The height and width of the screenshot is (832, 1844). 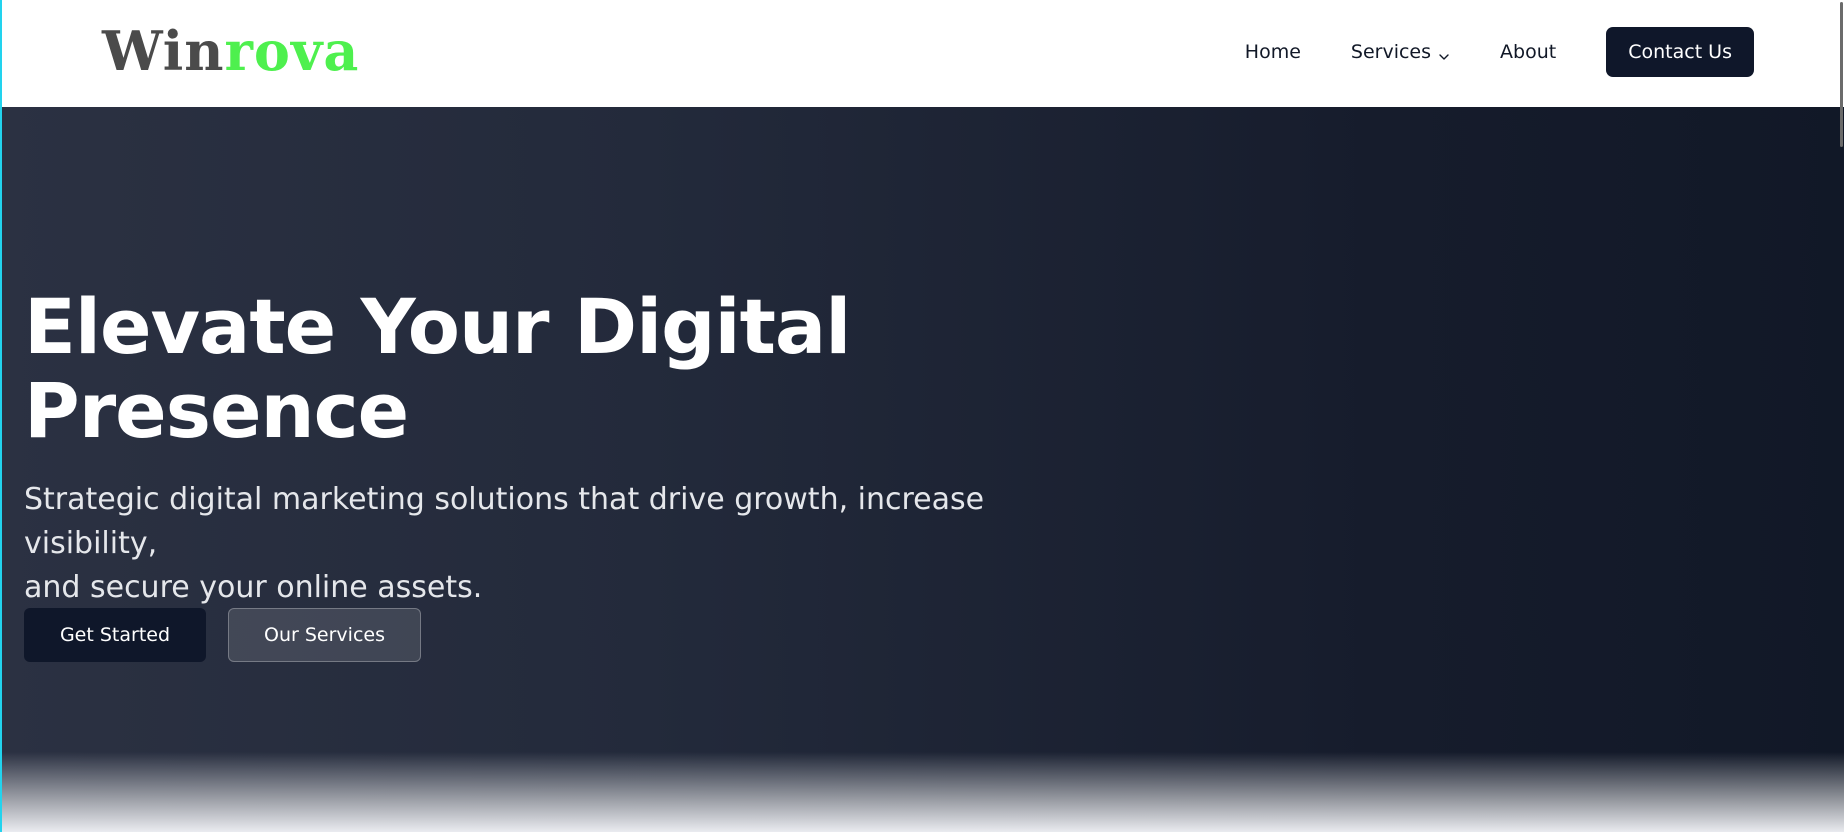 I want to click on hero-title: Elevate Your Digital Presence, so click(x=474, y=369).